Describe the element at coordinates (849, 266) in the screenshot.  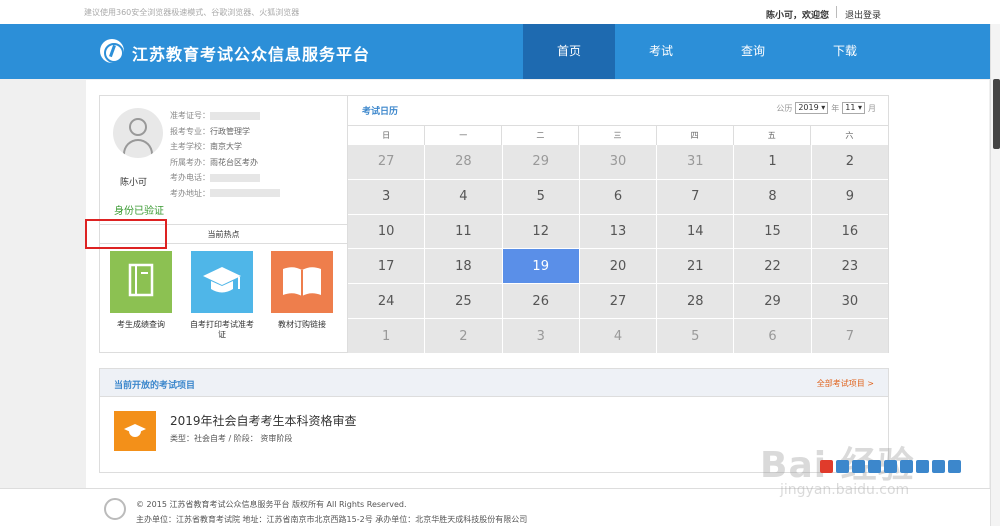
I see `calendar-day: 23` at that location.